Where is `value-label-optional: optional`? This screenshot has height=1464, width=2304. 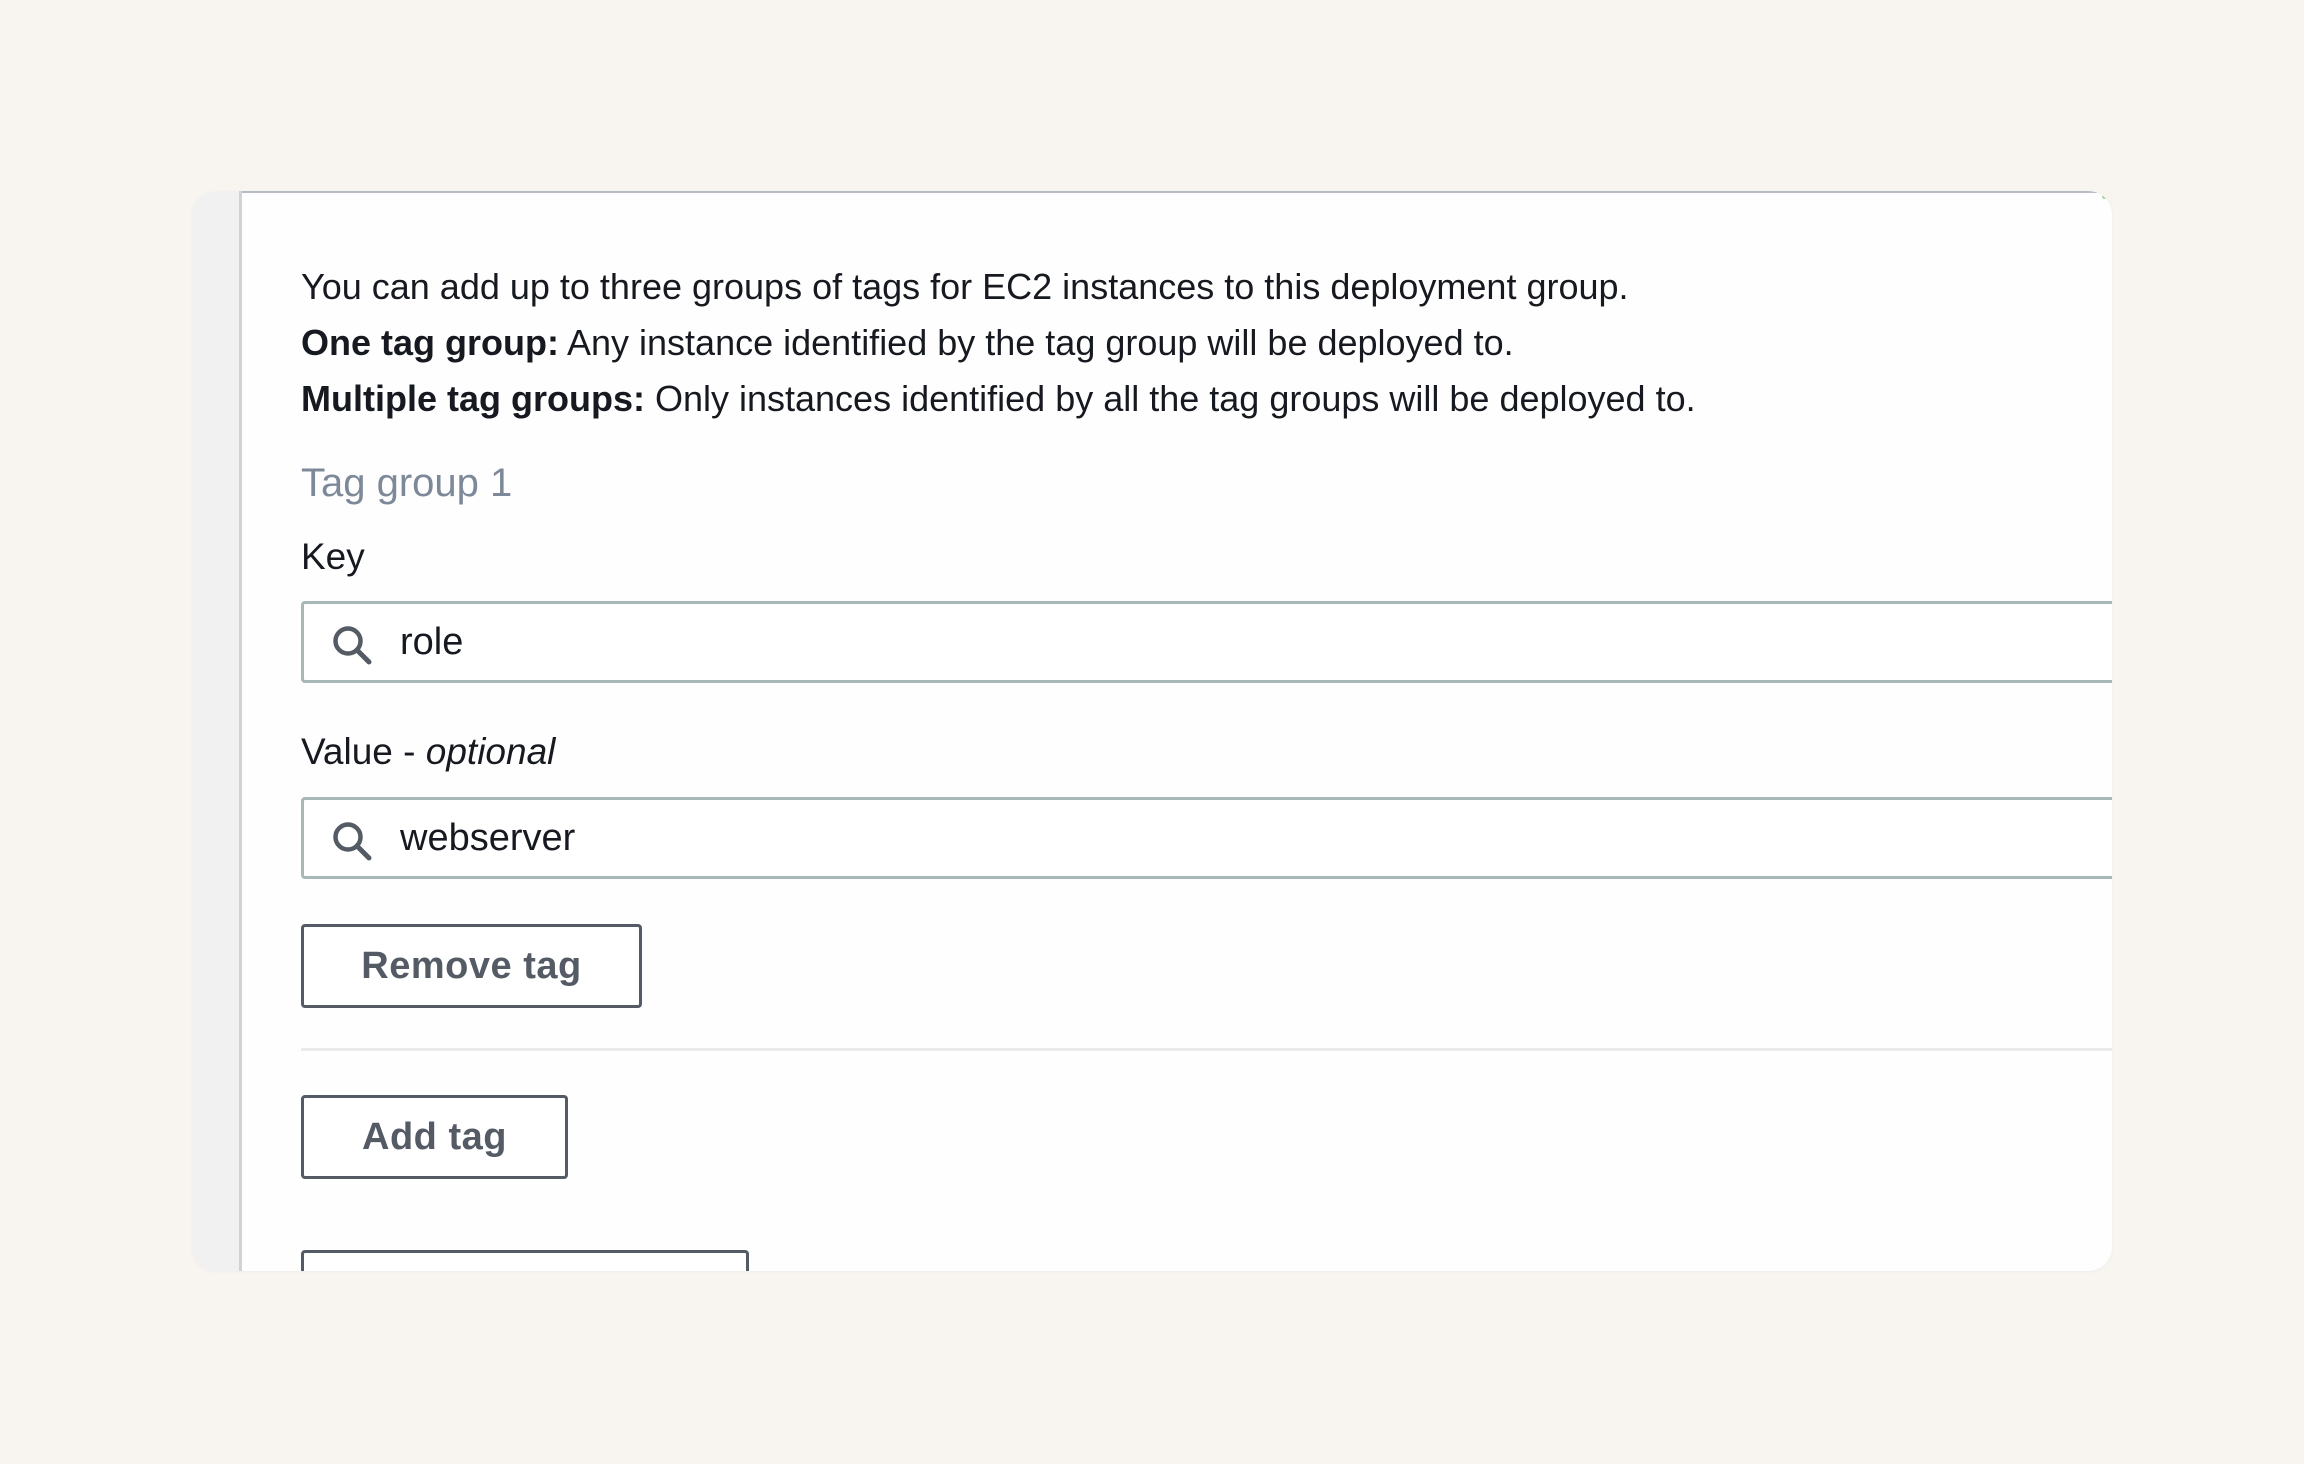
value-label-optional: optional is located at coordinates (490, 751).